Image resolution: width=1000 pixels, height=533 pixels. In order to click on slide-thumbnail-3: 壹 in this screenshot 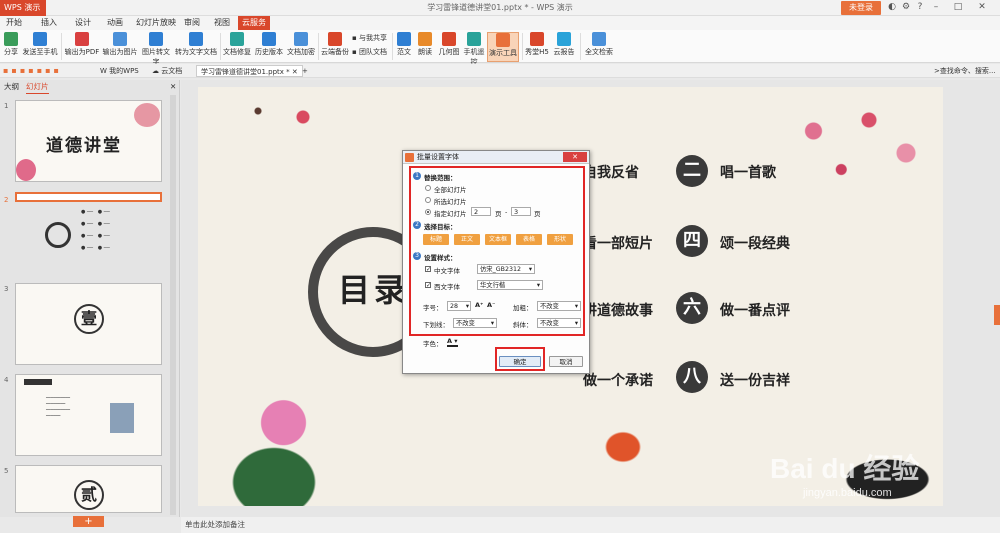, I will do `click(88, 324)`.